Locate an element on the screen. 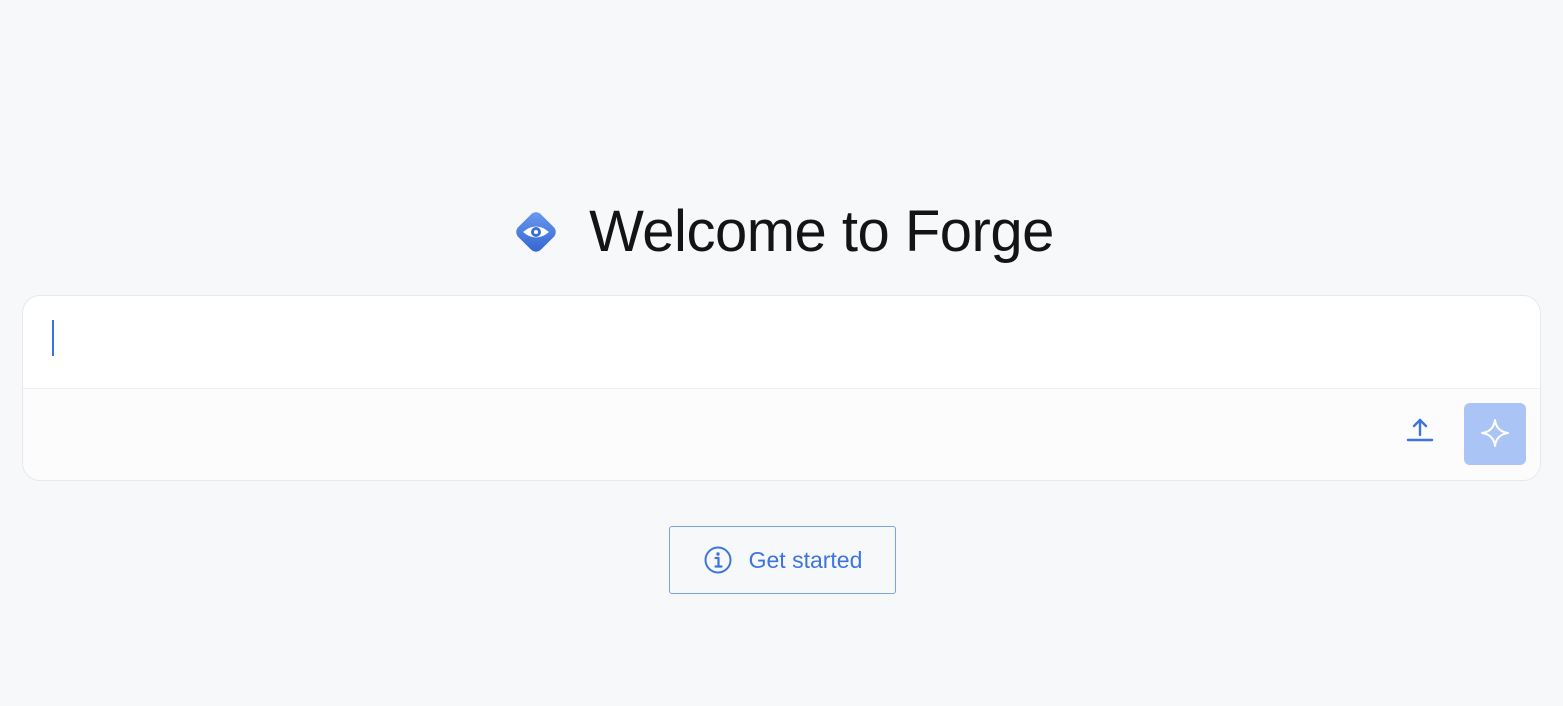  composer-toolbar is located at coordinates (781, 434).